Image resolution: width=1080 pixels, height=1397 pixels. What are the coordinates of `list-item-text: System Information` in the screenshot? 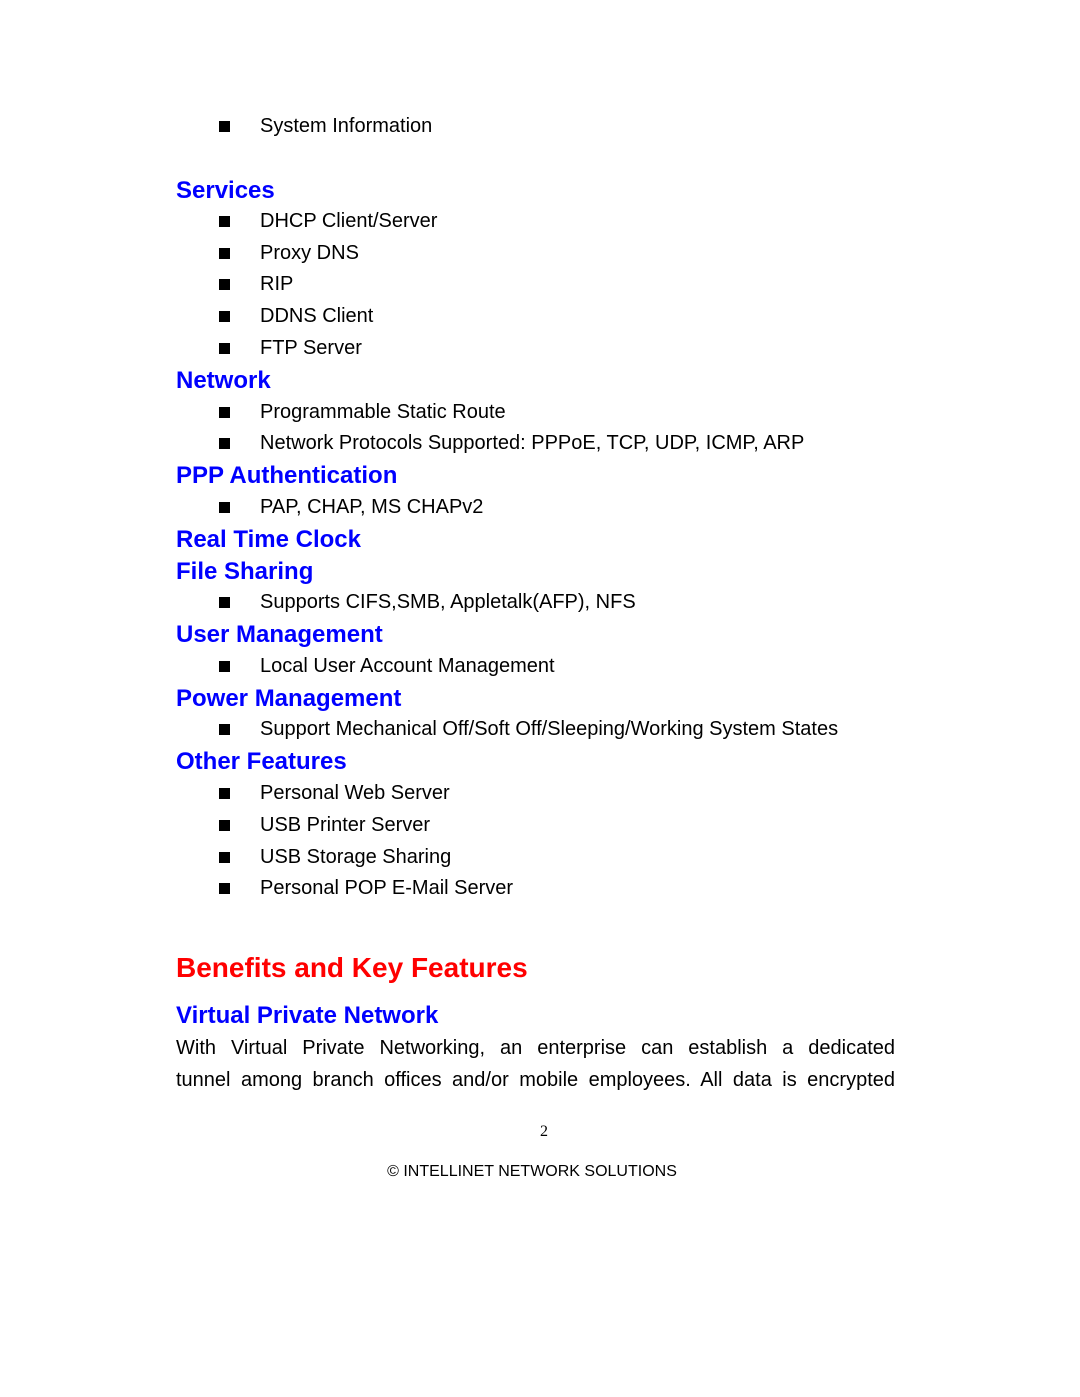 It's located at (346, 126).